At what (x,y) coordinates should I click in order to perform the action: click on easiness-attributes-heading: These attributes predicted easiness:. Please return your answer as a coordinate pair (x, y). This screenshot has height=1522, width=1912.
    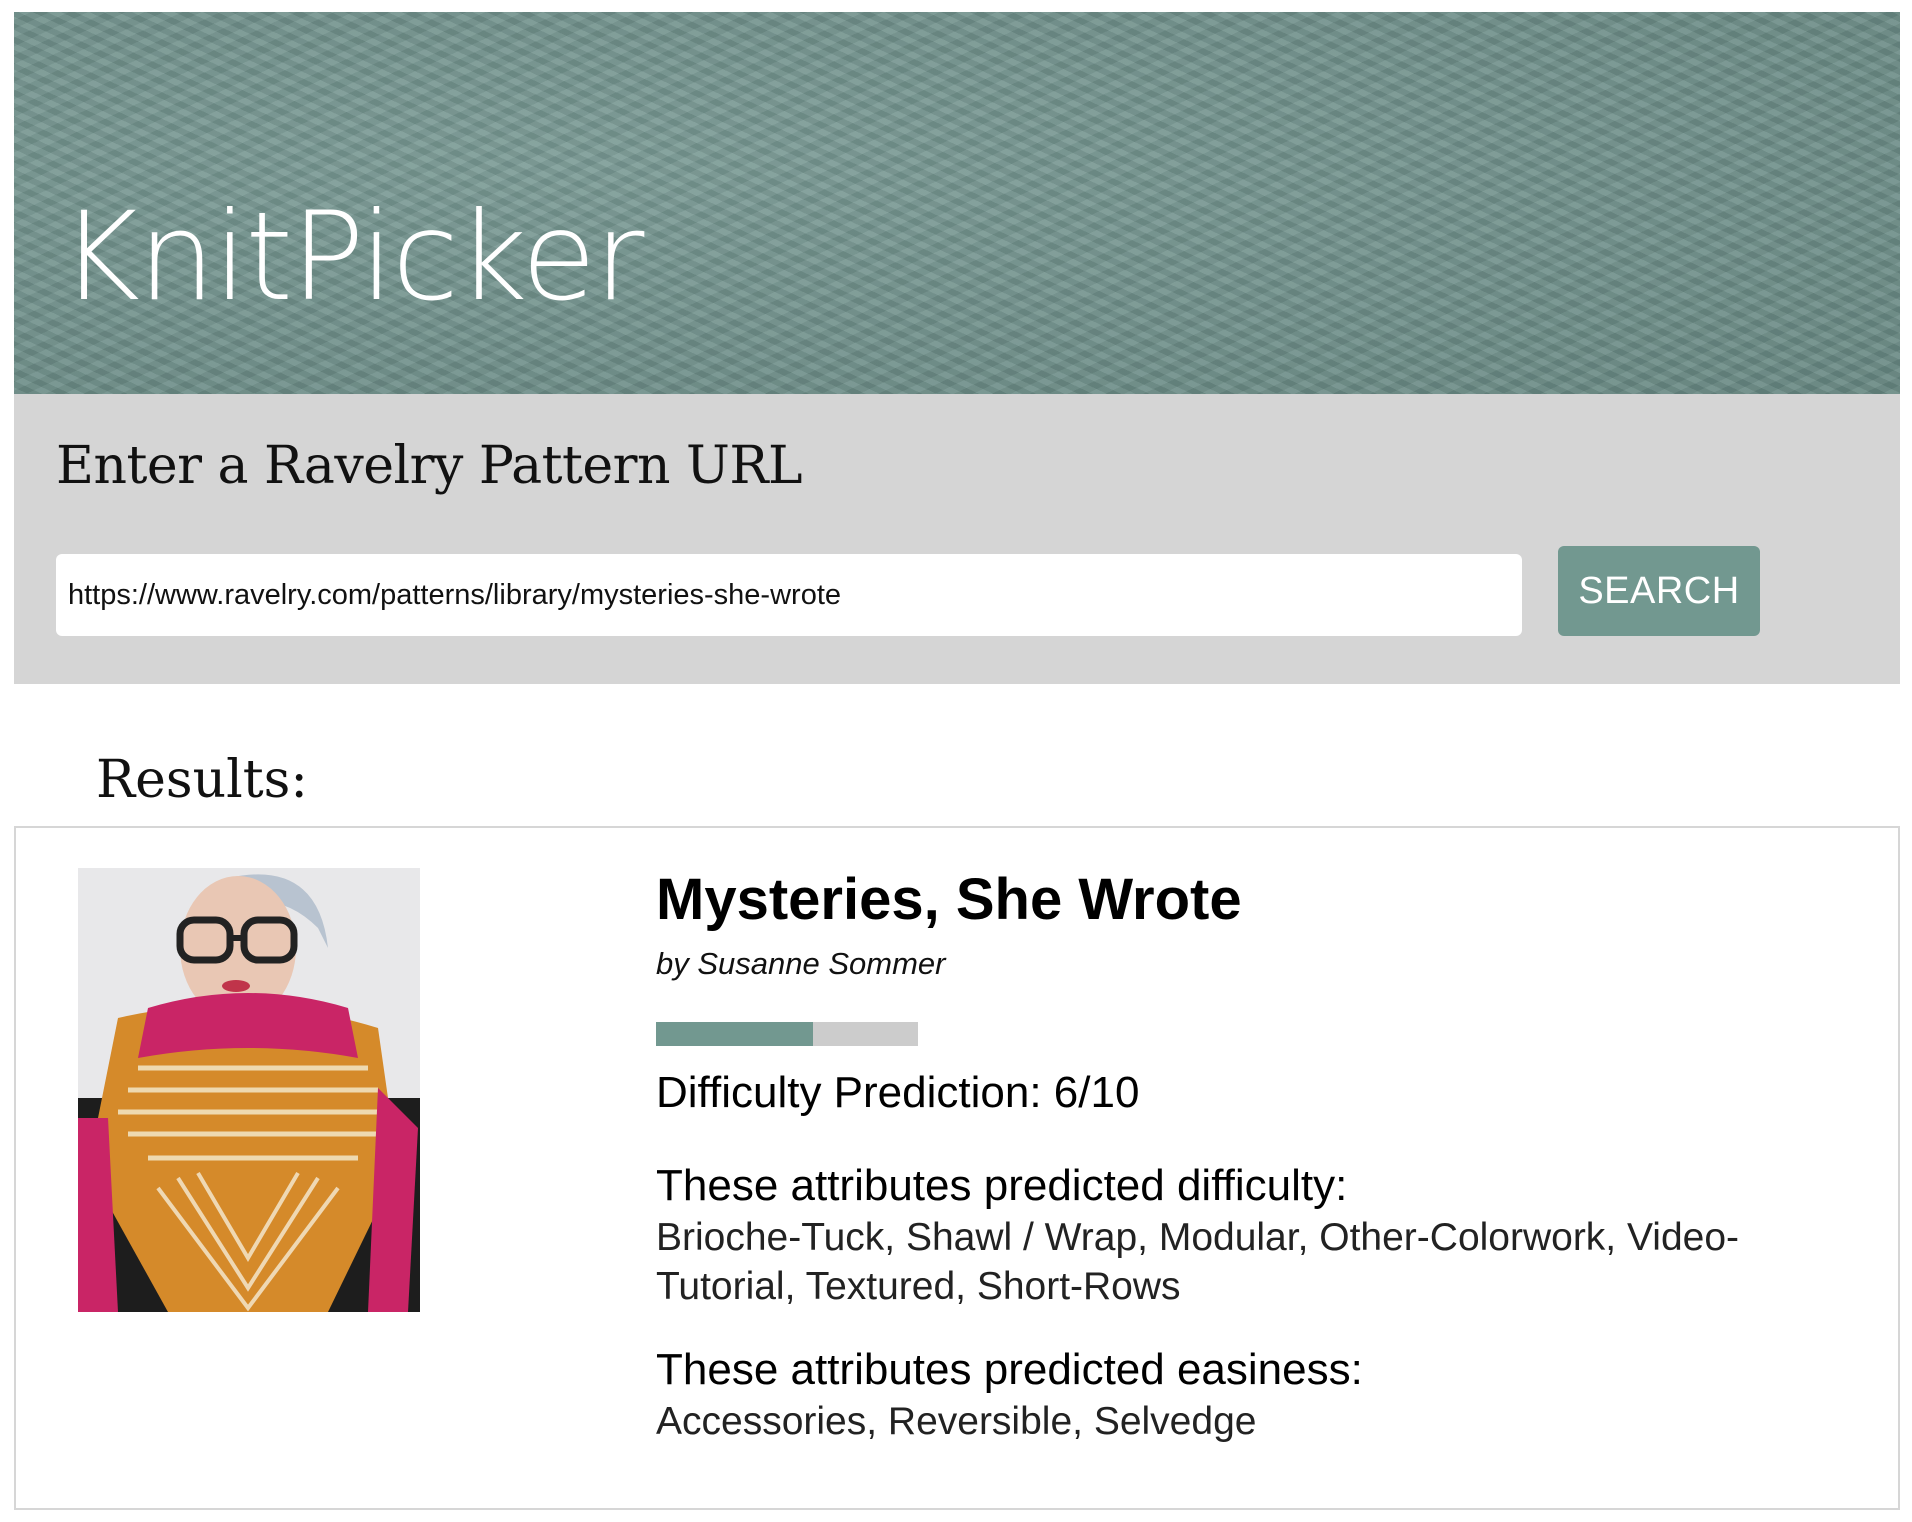
    Looking at the image, I should click on (1009, 1369).